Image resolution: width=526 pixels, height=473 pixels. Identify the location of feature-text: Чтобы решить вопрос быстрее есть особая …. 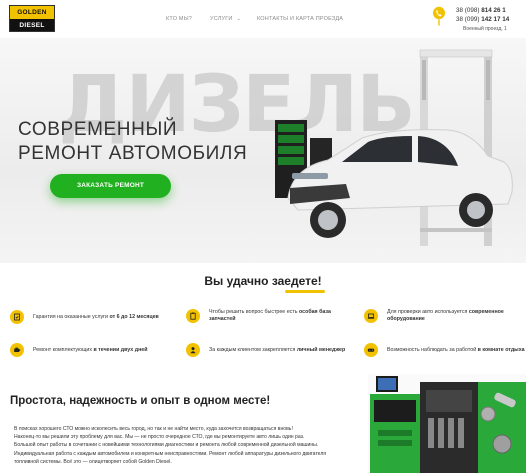
(279, 316).